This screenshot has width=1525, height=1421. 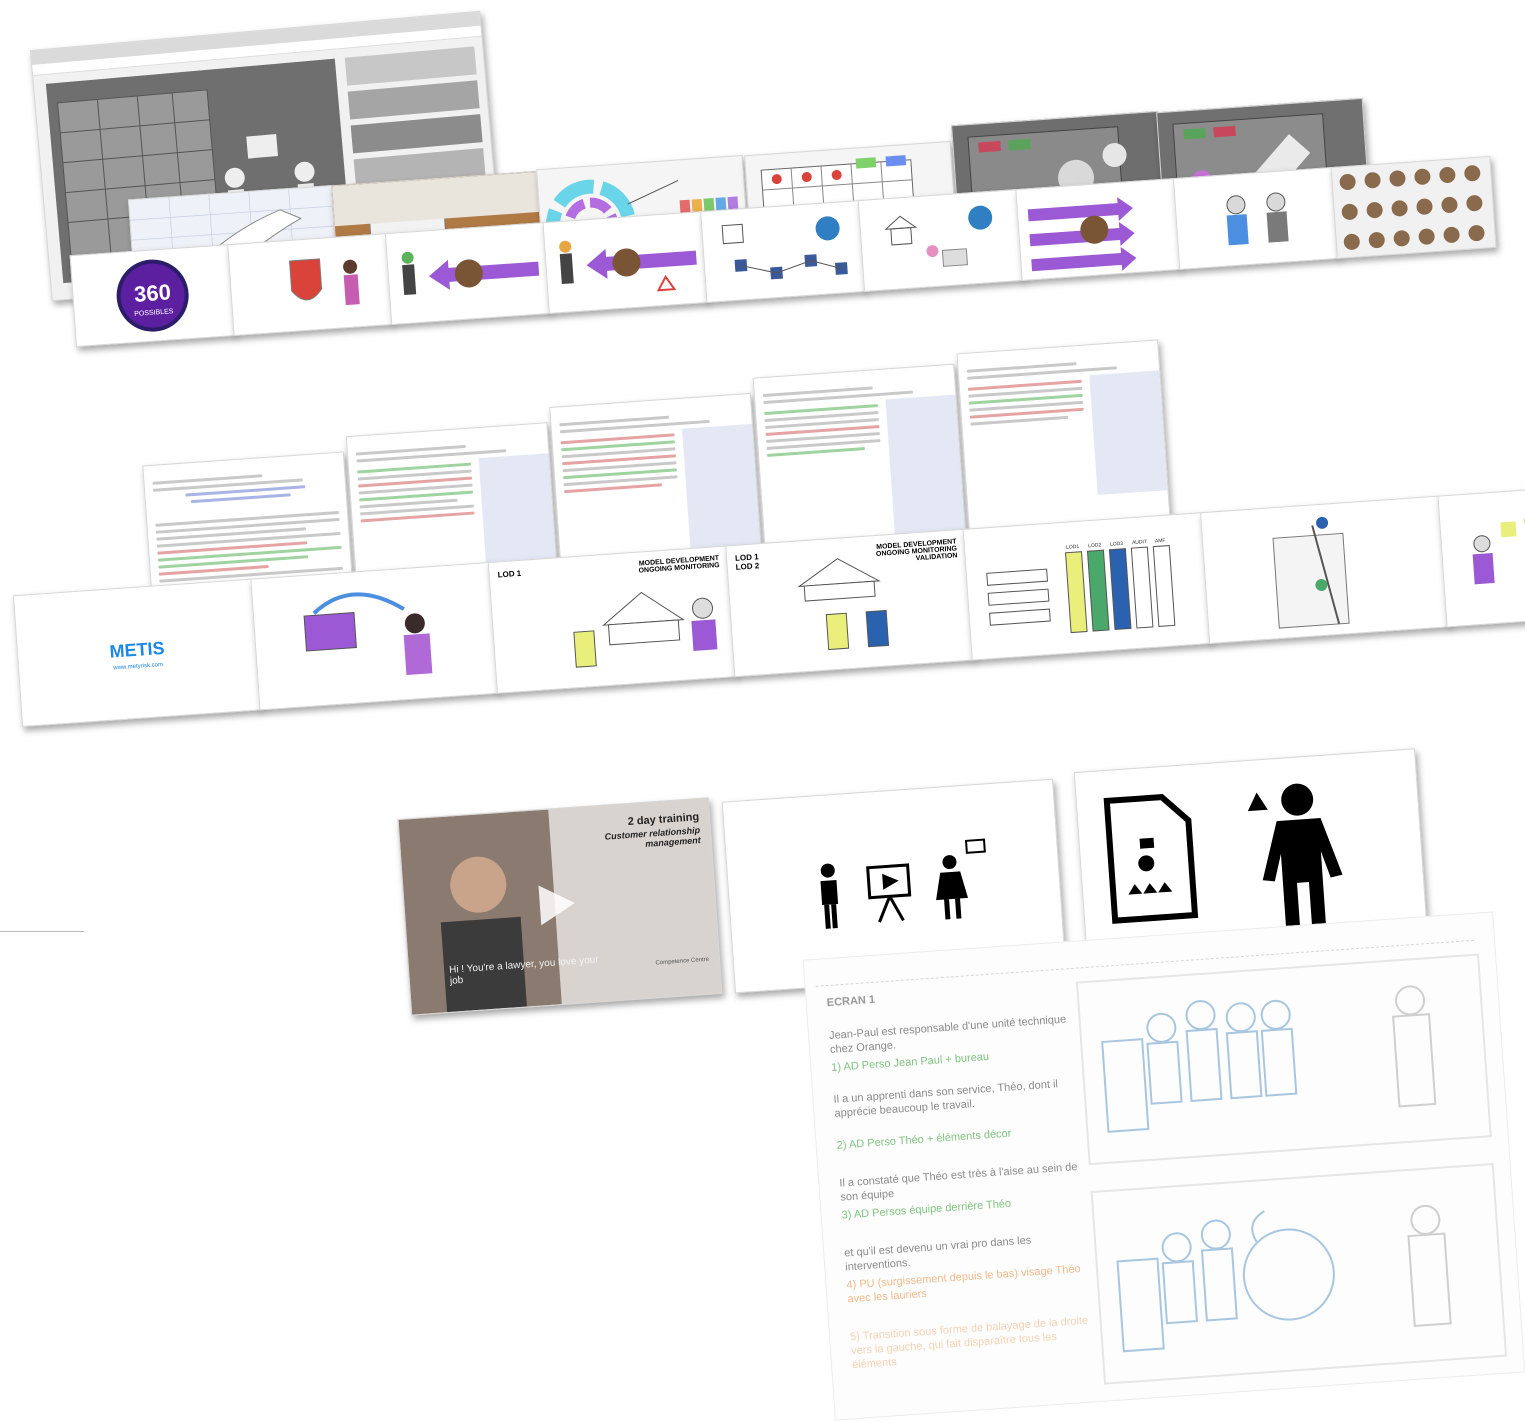 What do you see at coordinates (628, 266) in the screenshot?
I see `purple-arrow-warning-icon` at bounding box center [628, 266].